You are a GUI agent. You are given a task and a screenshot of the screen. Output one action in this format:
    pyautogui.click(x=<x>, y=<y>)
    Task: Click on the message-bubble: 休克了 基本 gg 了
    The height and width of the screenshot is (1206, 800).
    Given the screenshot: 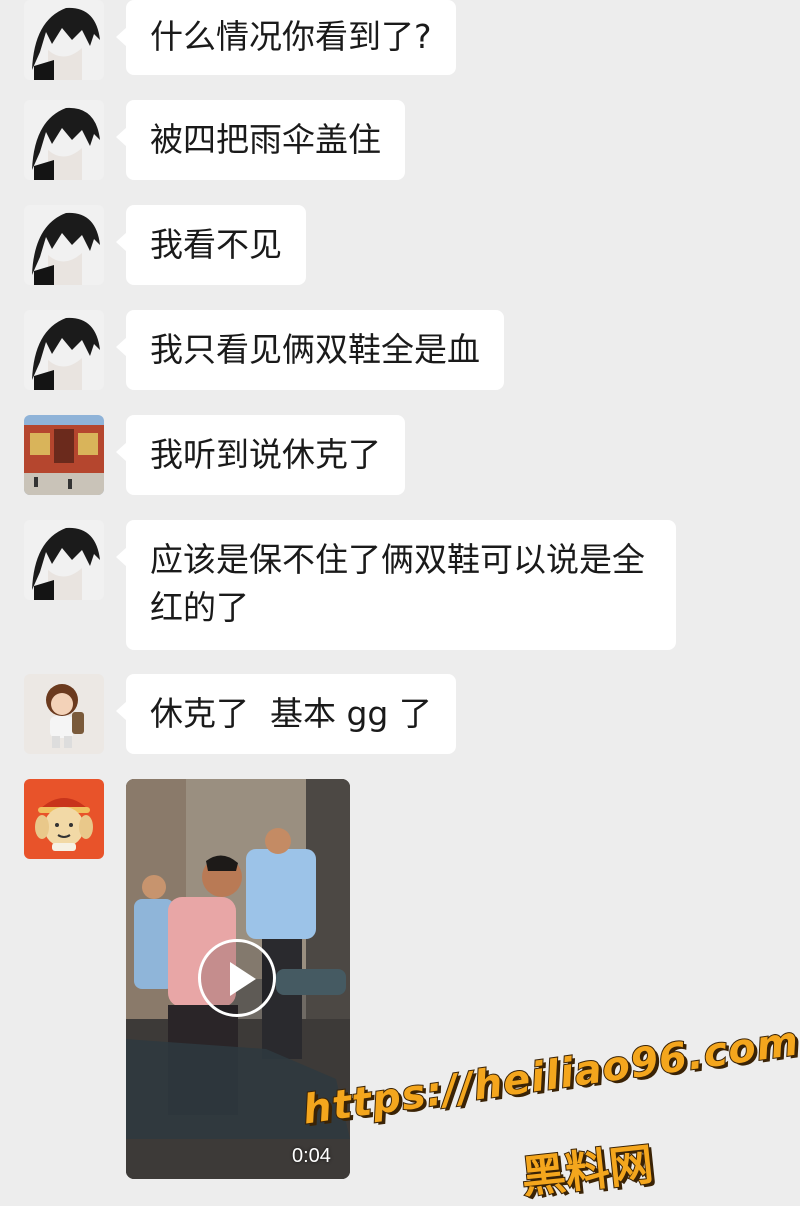 What is the action you would take?
    pyautogui.click(x=286, y=714)
    